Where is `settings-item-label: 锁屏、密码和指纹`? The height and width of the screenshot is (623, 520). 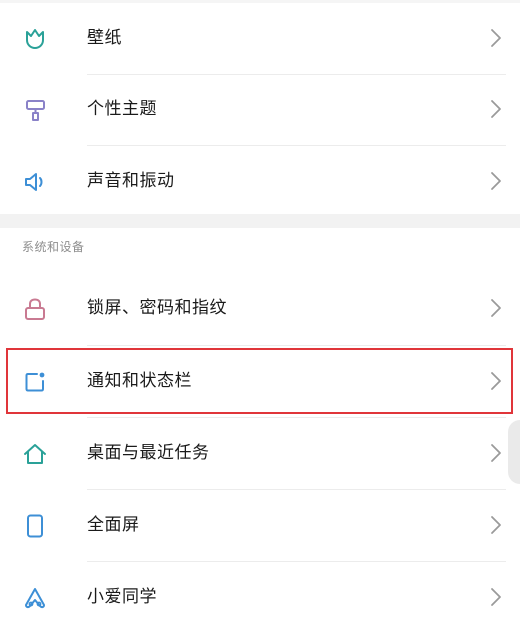
settings-item-label: 锁屏、密码和指纹 is located at coordinates (157, 308).